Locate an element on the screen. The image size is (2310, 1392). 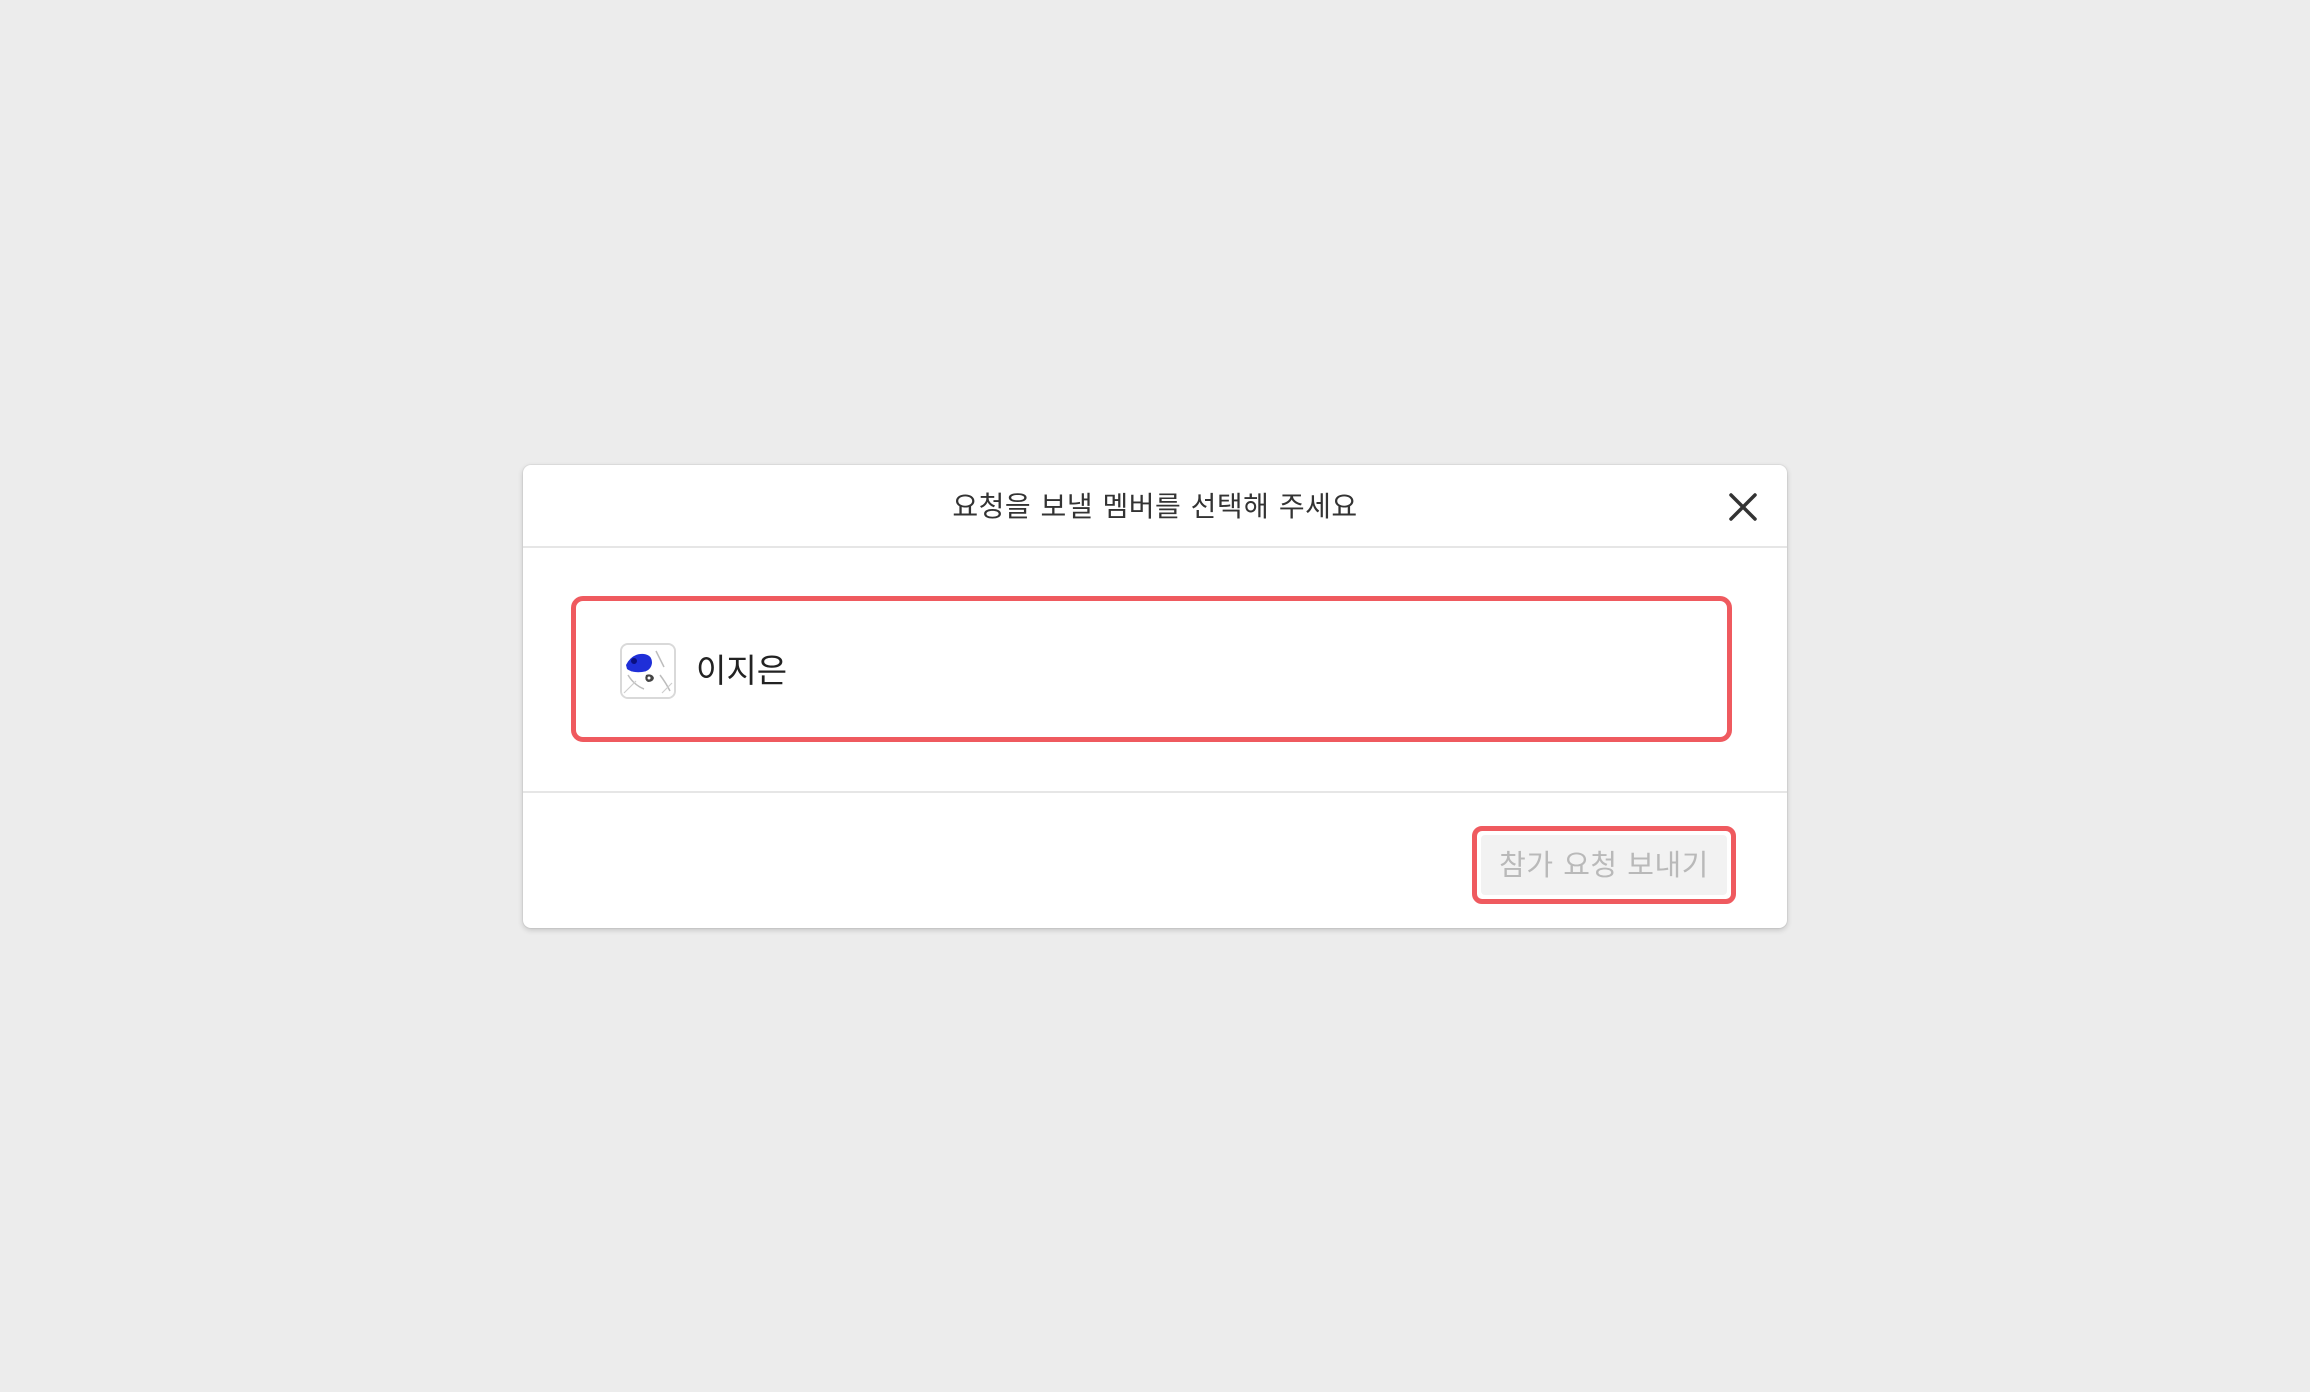
member-item: 이지은 is located at coordinates (1151, 669).